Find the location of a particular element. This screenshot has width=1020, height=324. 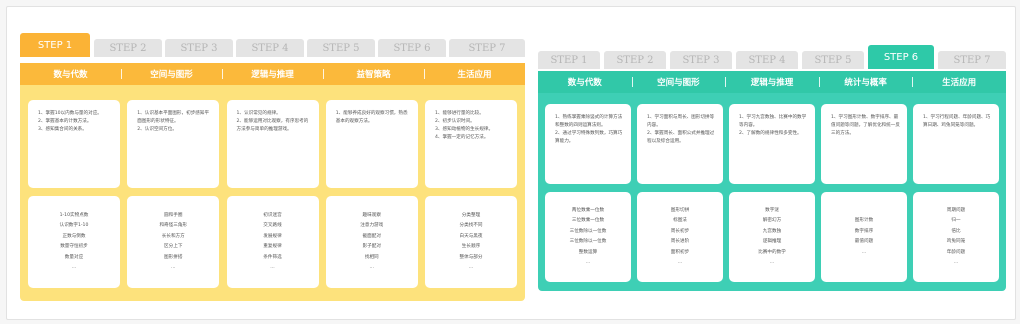

left-category-bar: 数与代数 空间与图形 逻辑与推理 益智策略 生活应用 is located at coordinates (272, 74).